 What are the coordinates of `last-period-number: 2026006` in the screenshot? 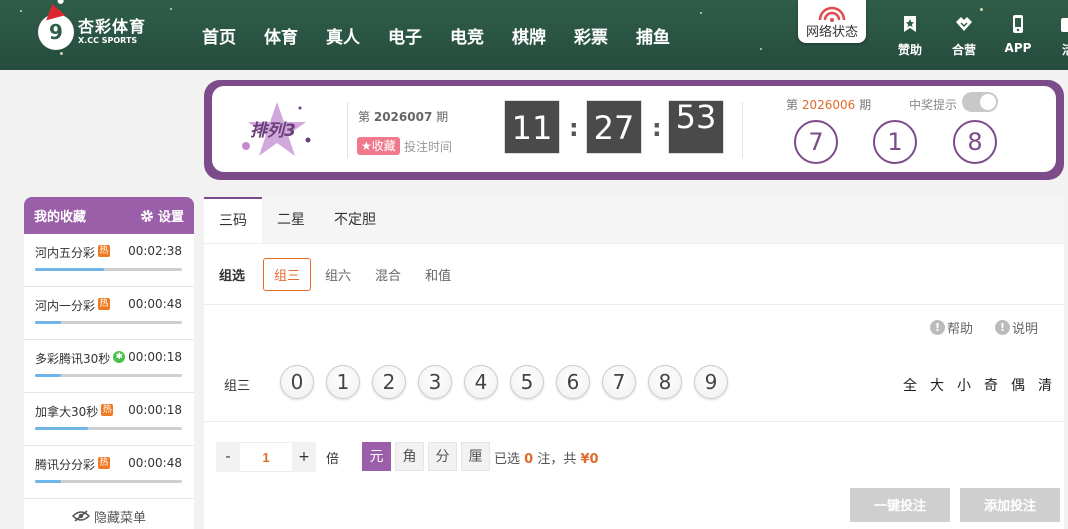 It's located at (828, 105).